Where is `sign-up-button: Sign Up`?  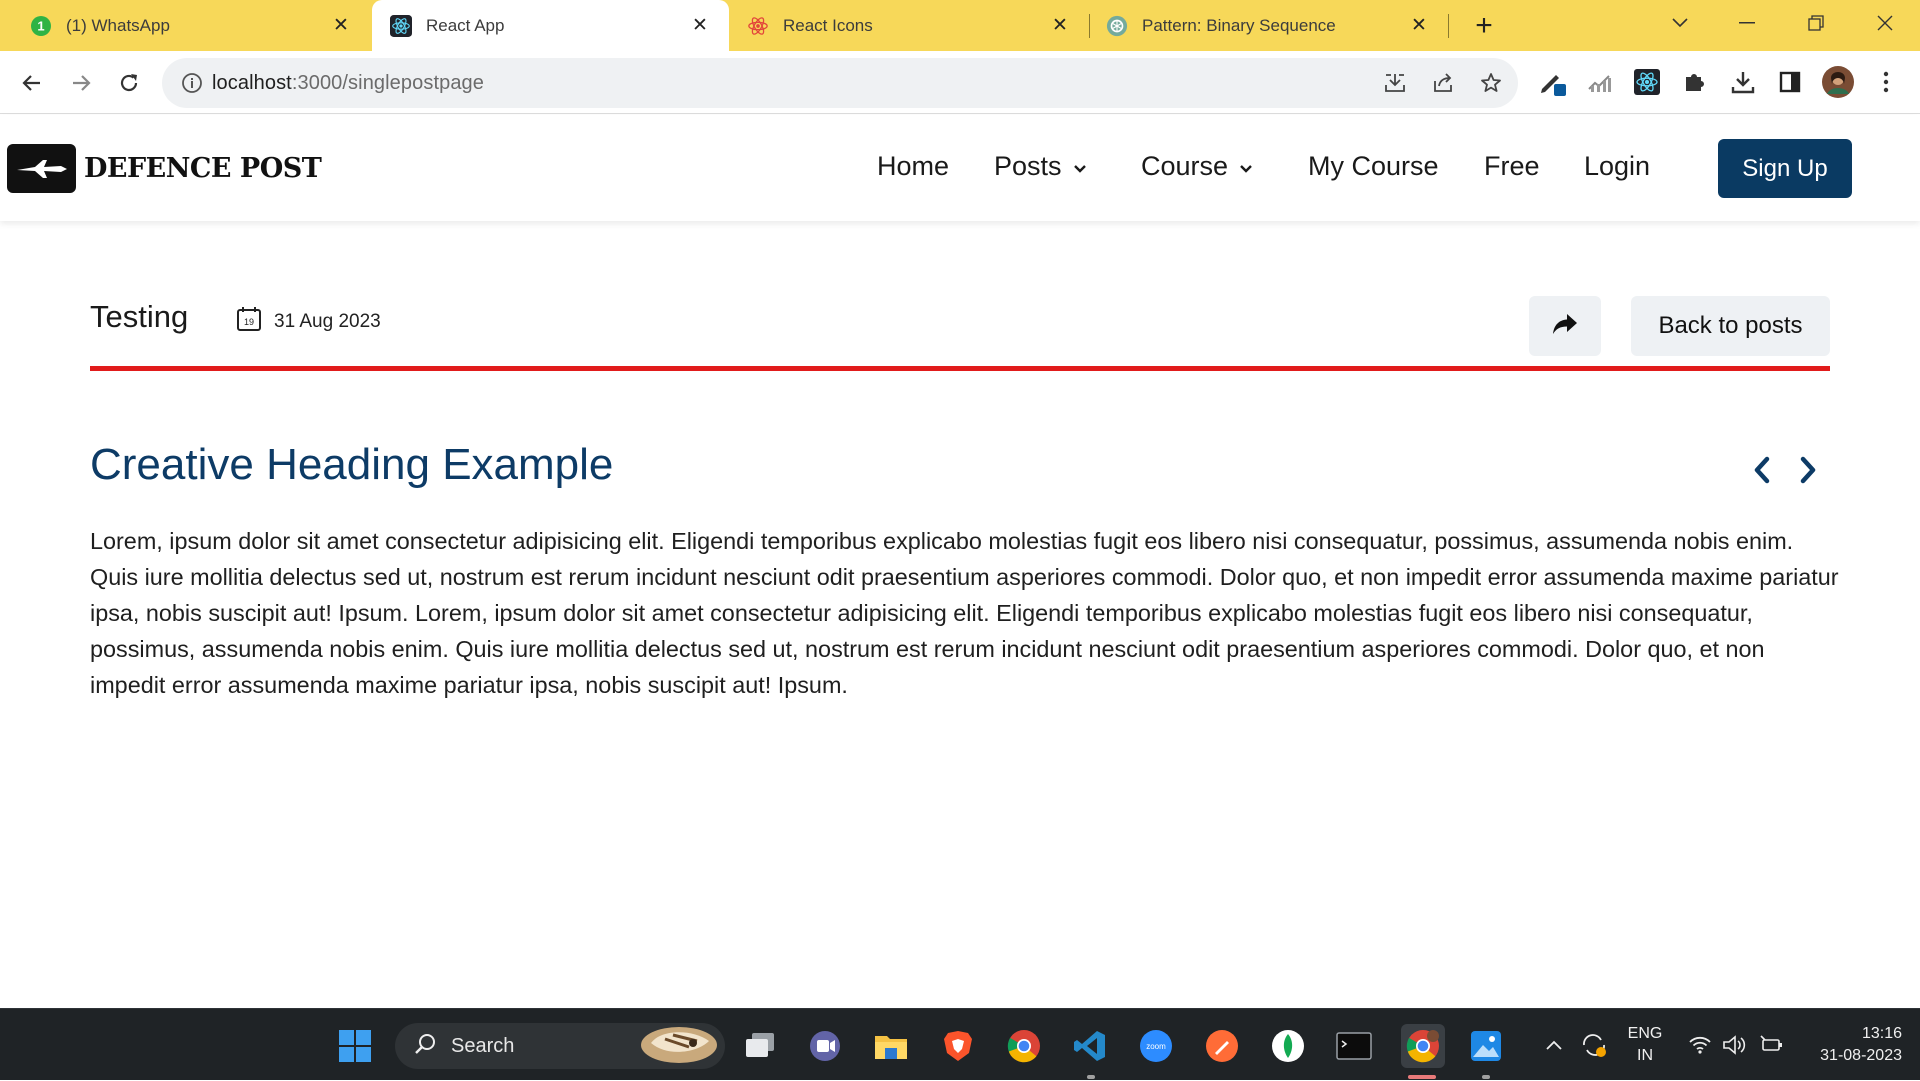
sign-up-button: Sign Up is located at coordinates (1785, 168).